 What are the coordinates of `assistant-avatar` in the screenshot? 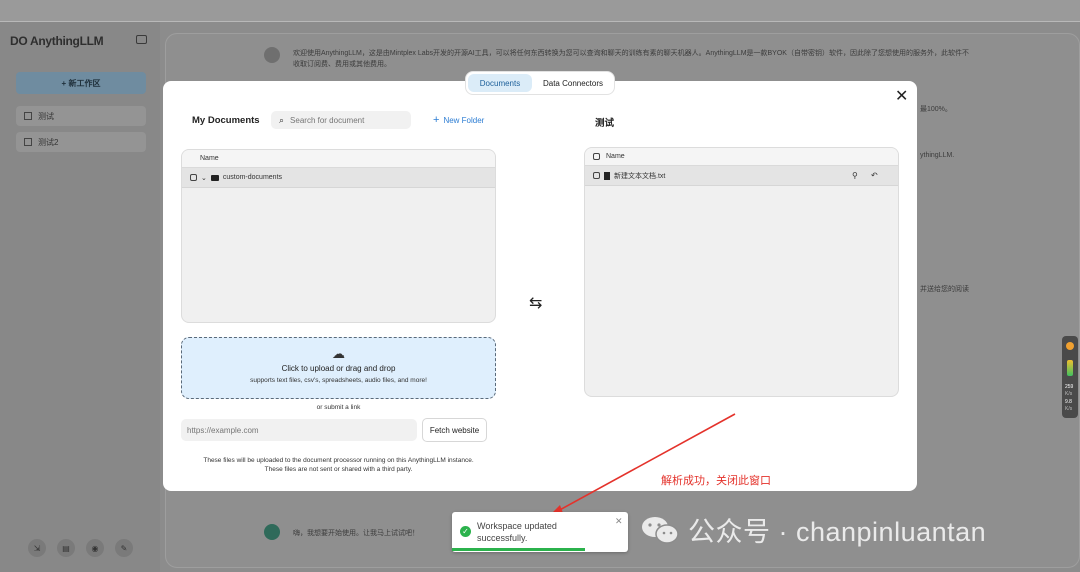 It's located at (272, 55).